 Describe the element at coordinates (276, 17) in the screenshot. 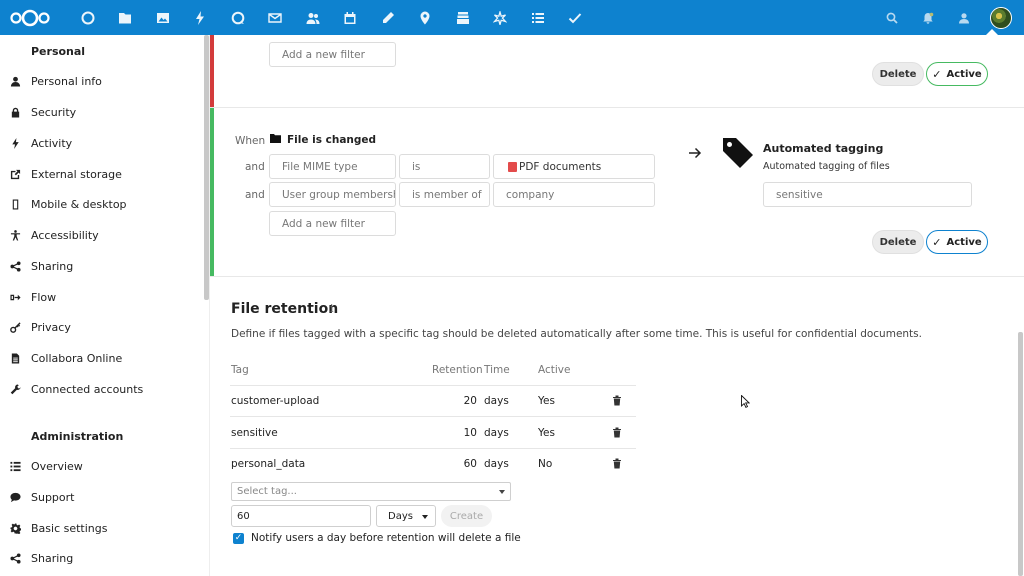

I see `mail-icon` at that location.